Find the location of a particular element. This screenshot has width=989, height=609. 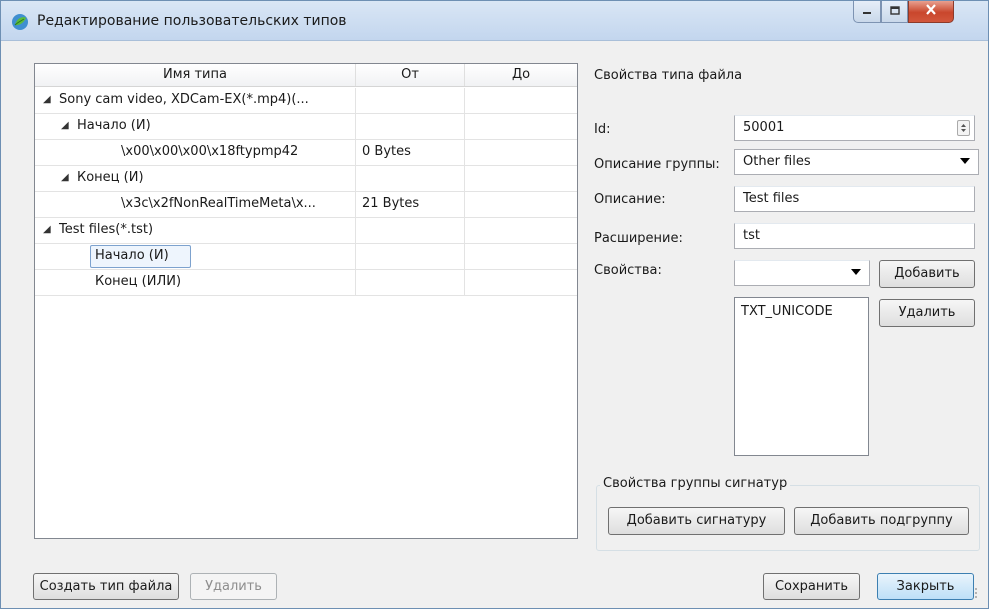

maximize-button is located at coordinates (894, 12).